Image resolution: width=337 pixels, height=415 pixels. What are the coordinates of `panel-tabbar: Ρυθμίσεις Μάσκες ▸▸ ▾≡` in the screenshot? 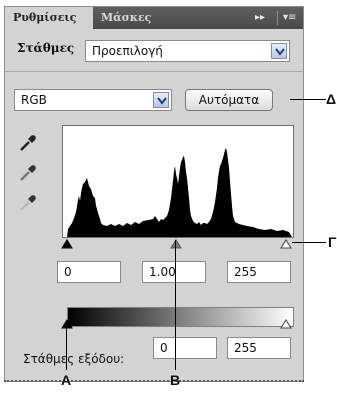 It's located at (154, 18).